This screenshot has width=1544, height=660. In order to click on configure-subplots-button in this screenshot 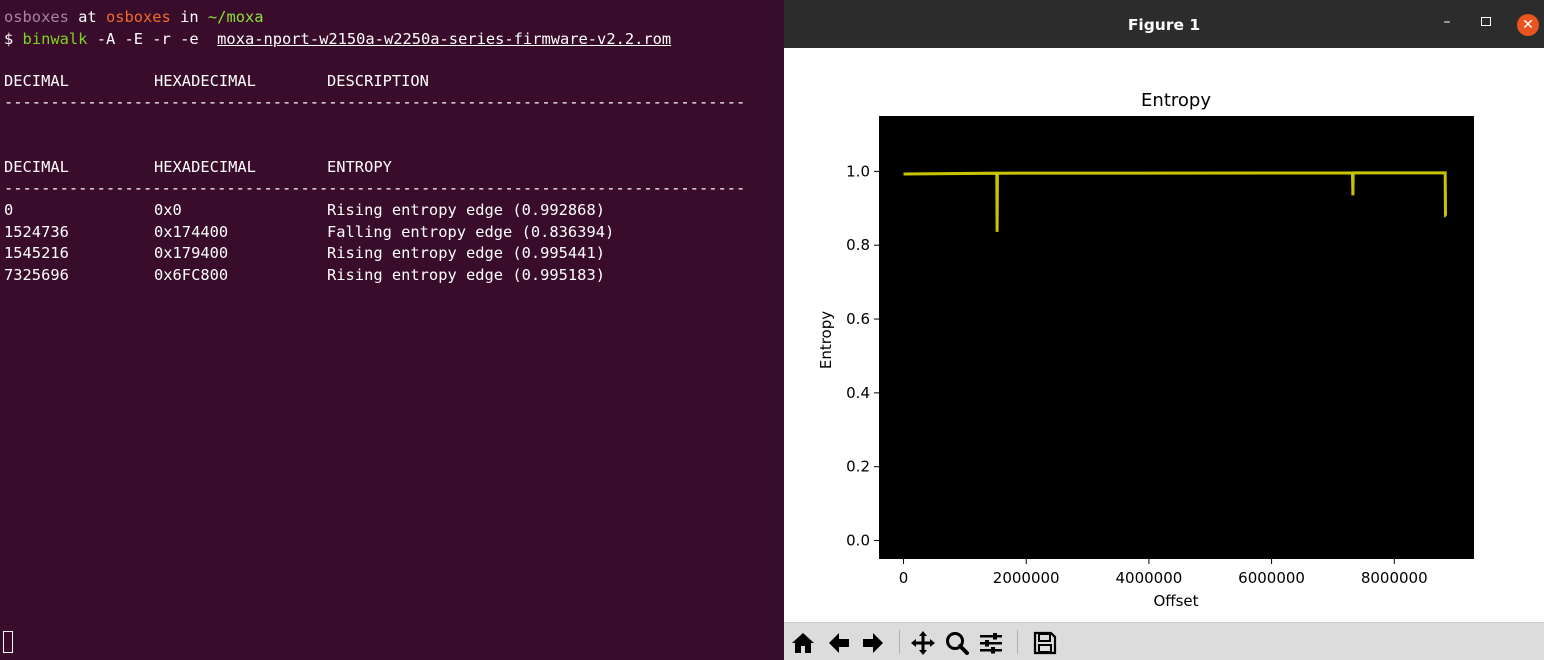, I will do `click(991, 643)`.